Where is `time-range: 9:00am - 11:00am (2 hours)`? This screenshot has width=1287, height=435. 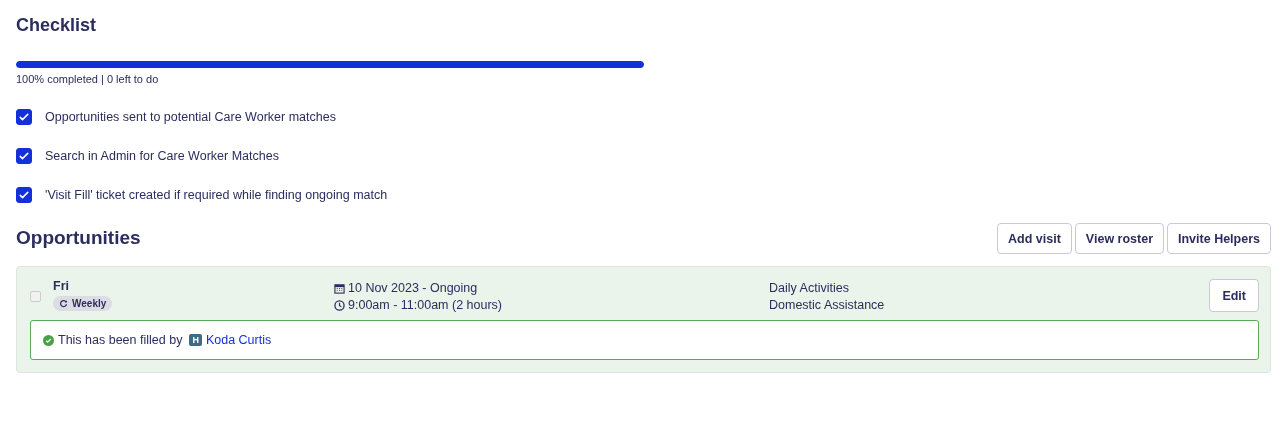 time-range: 9:00am - 11:00am (2 hours) is located at coordinates (425, 305).